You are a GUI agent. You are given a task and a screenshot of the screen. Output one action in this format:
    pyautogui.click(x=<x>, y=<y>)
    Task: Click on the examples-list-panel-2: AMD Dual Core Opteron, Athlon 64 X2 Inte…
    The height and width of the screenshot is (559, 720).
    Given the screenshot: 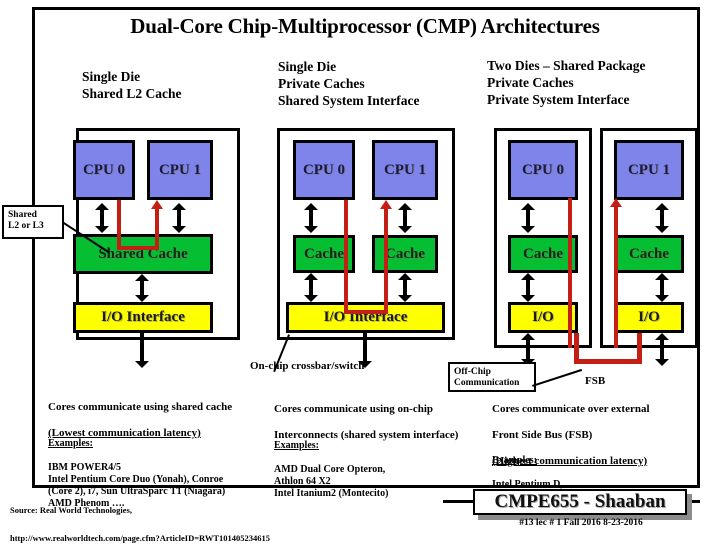 What is the action you would take?
    pyautogui.click(x=331, y=481)
    